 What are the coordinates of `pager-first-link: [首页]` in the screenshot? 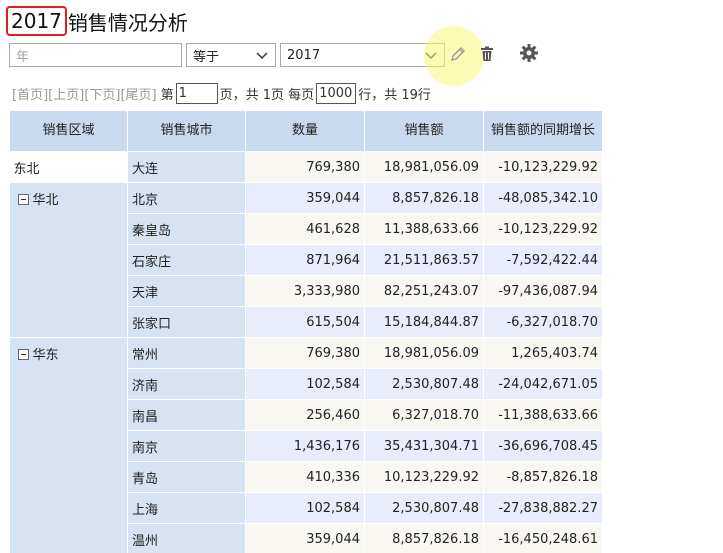 It's located at (30, 93).